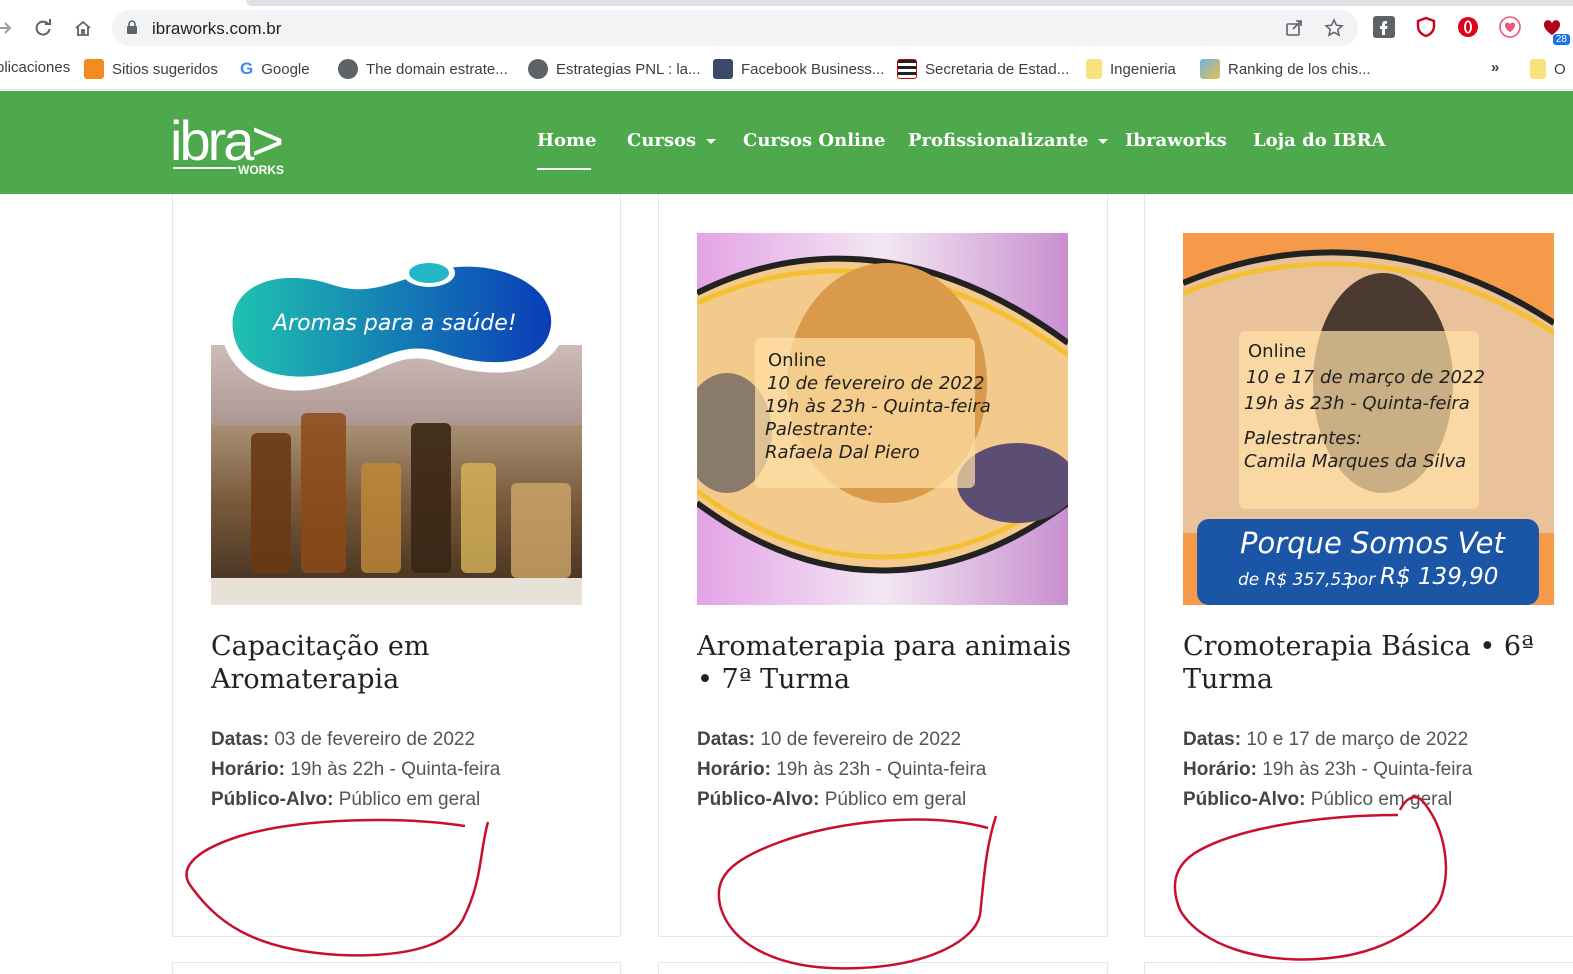 The image size is (1573, 974). What do you see at coordinates (881, 769) in the screenshot?
I see `time-value: 19h às 23h - Quinta-feira` at bounding box center [881, 769].